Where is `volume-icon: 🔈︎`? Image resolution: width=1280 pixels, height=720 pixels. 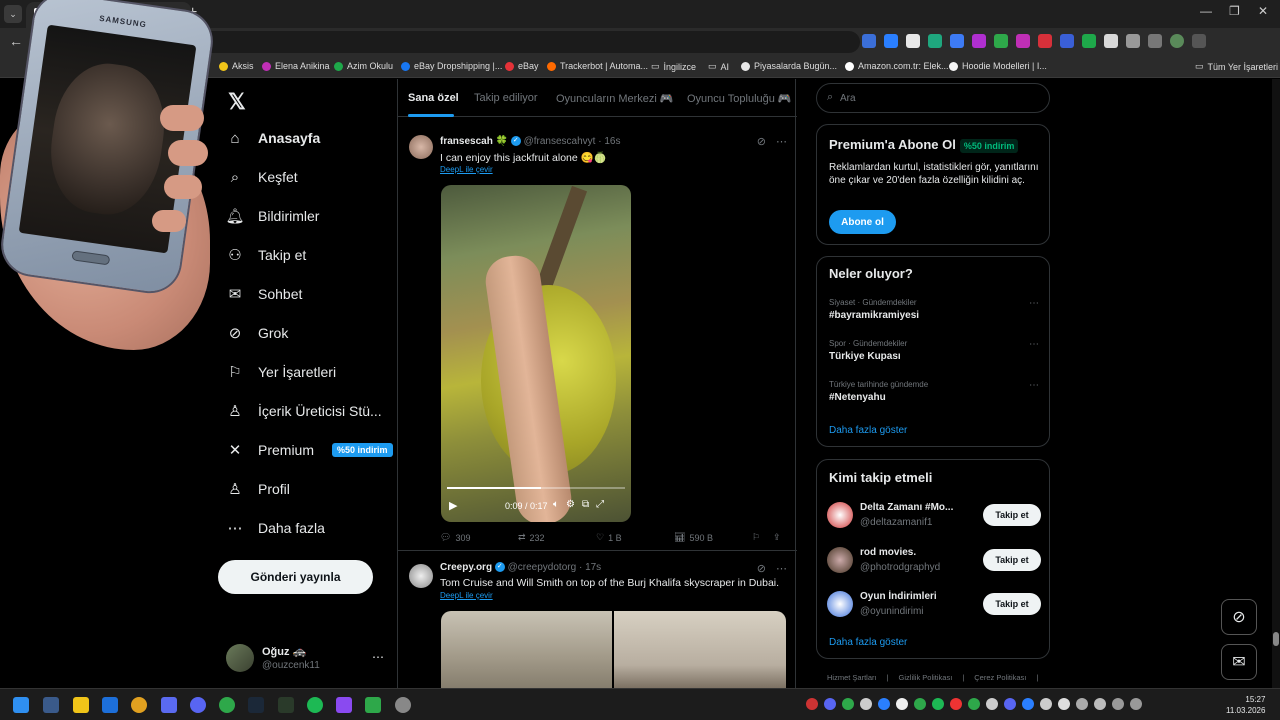 volume-icon: 🔈︎ is located at coordinates (556, 504).